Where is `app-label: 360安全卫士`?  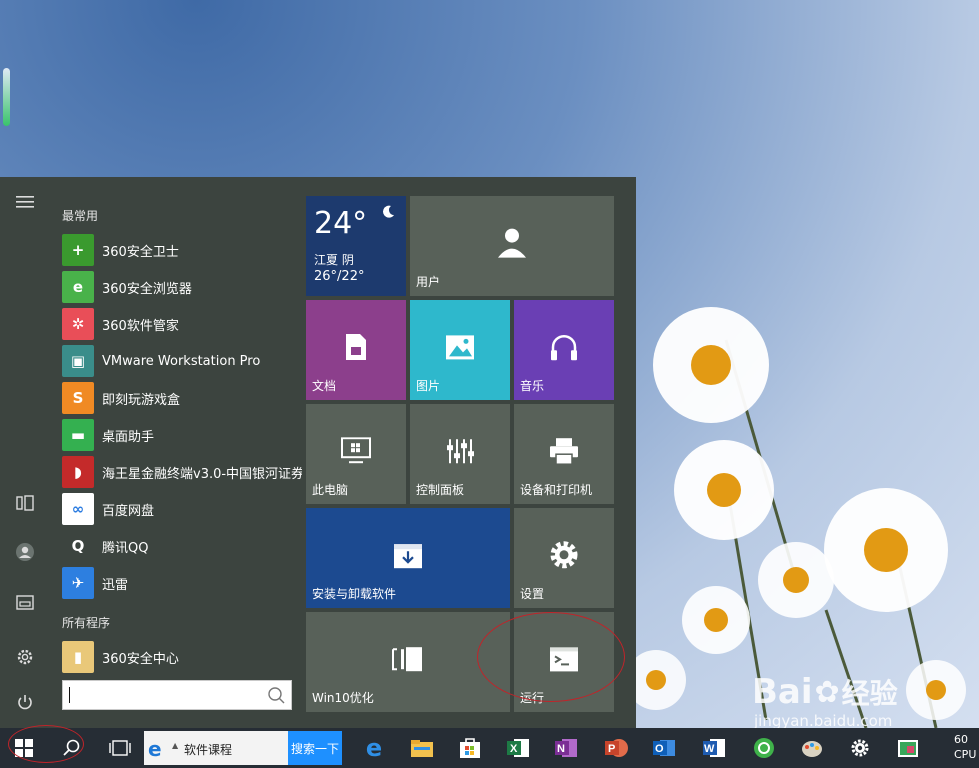 app-label: 360安全卫士 is located at coordinates (140, 252).